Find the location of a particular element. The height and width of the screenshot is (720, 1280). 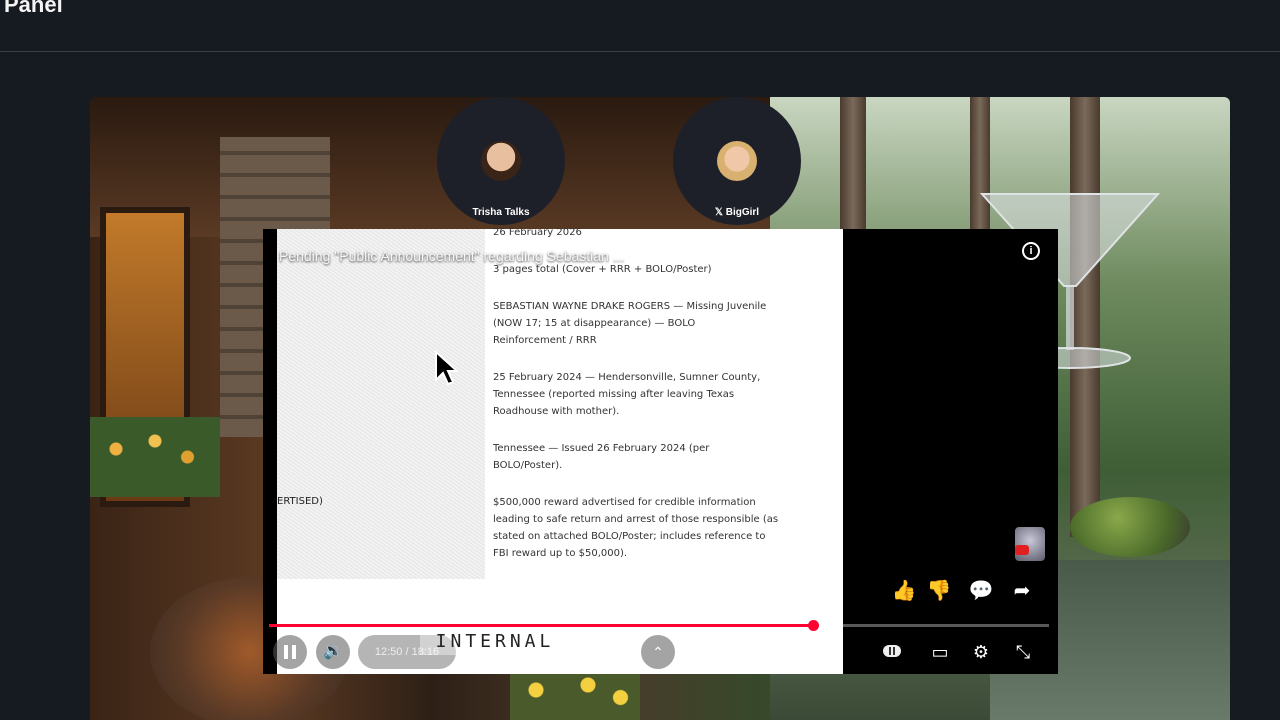

document-line: BOLO/Poster). is located at coordinates (528, 465).